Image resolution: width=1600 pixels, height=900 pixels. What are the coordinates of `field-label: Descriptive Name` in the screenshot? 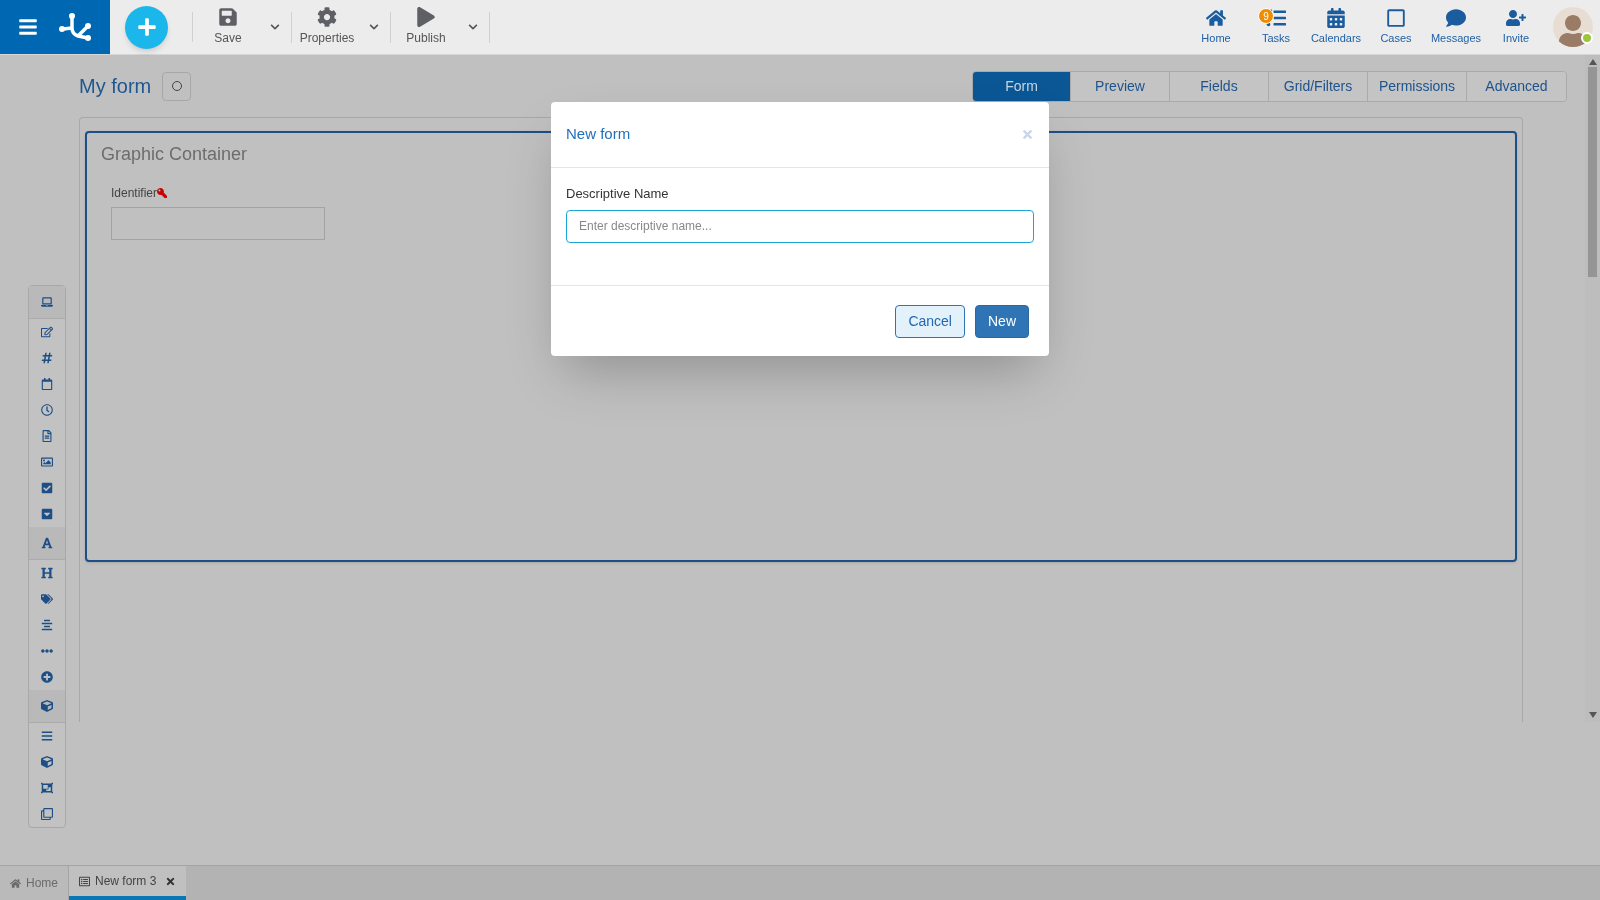 It's located at (618, 194).